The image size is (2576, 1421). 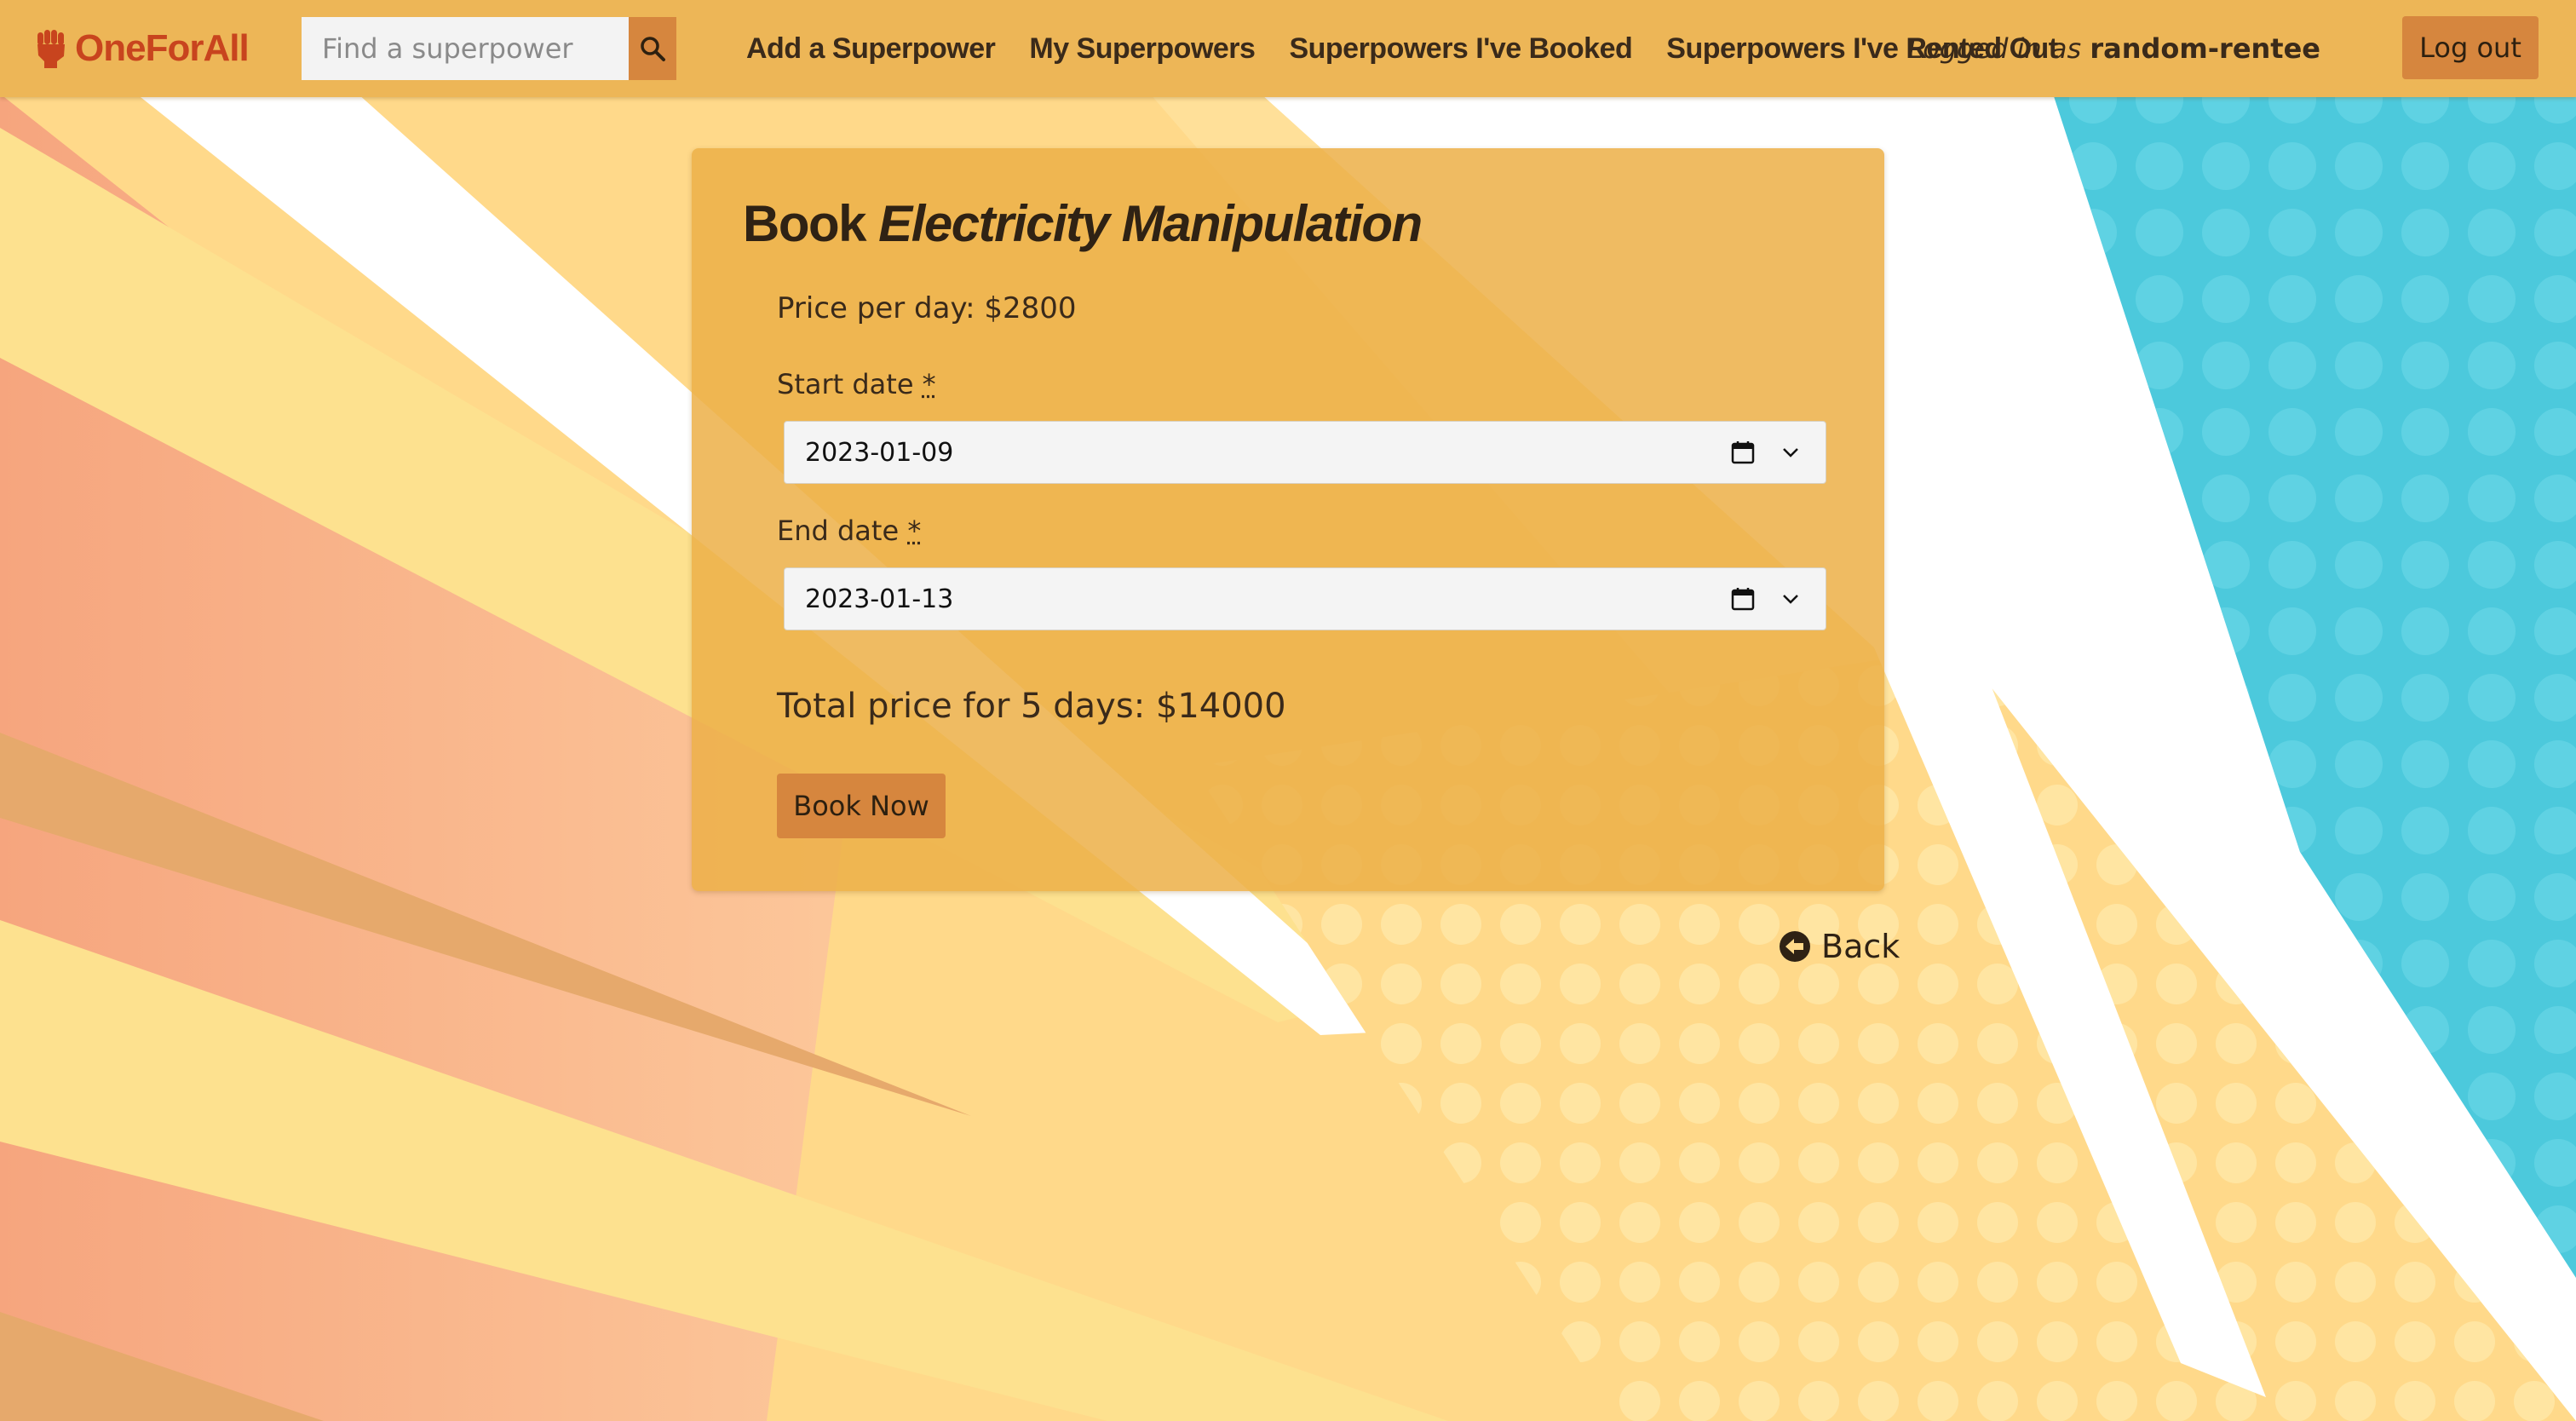 What do you see at coordinates (466, 48) in the screenshot?
I see `search-input` at bounding box center [466, 48].